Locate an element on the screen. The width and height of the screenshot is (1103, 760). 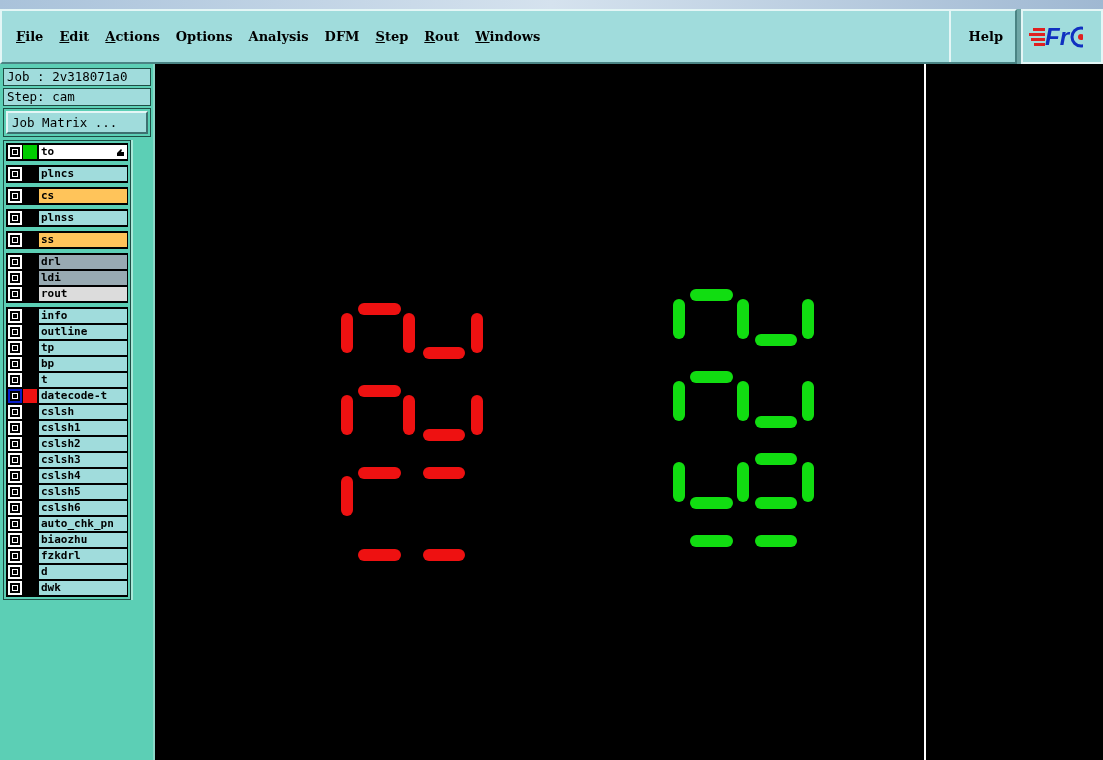
layer-name: cslsh1 is located at coordinates (83, 428).